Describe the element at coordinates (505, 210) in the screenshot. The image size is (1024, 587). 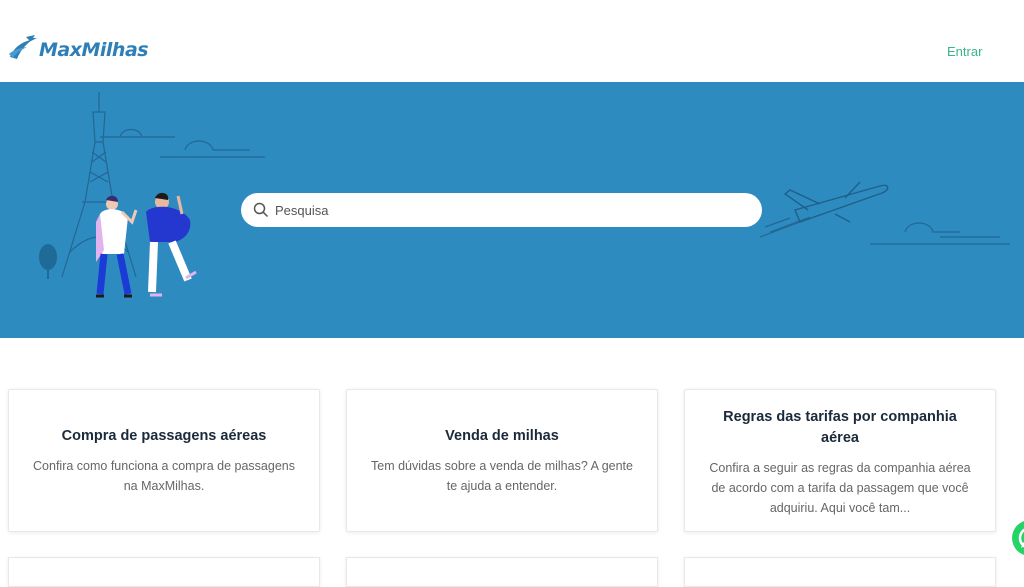
I see `search-input` at that location.